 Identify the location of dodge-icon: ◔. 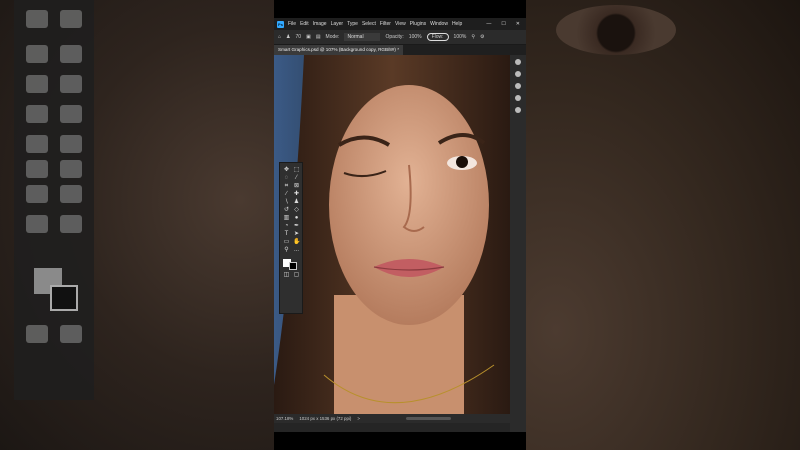
(286, 226).